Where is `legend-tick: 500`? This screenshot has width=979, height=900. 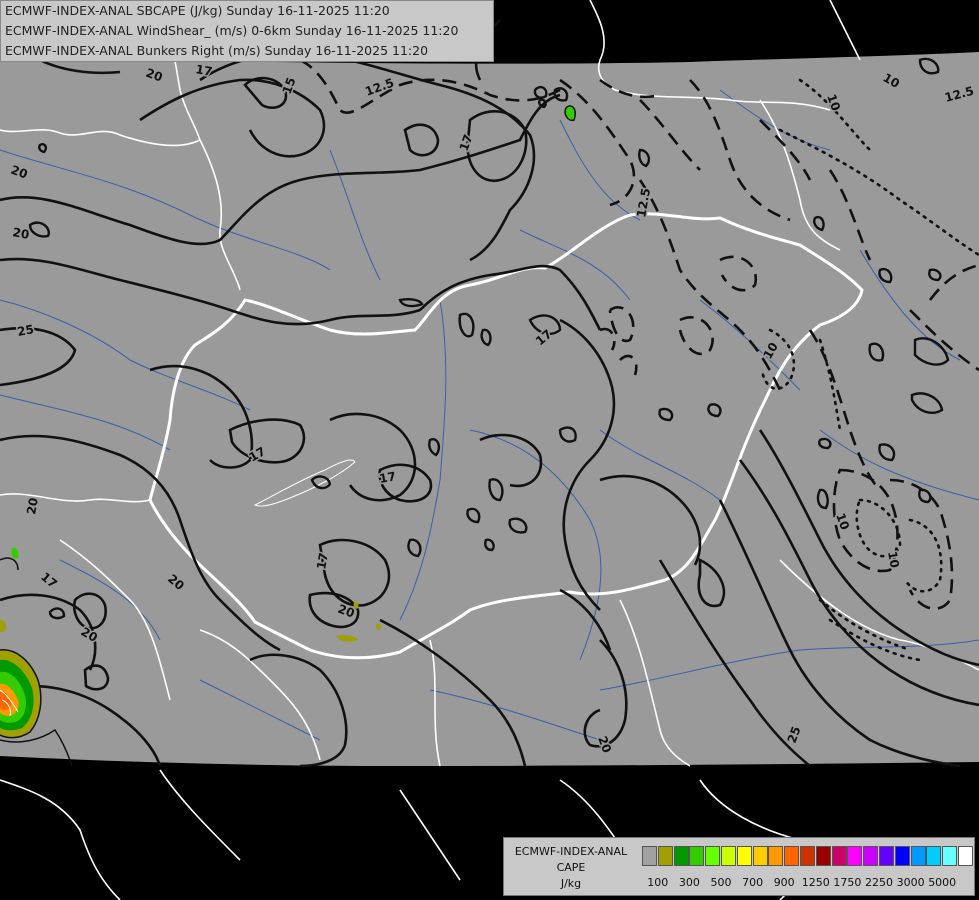 legend-tick: 500 is located at coordinates (721, 882).